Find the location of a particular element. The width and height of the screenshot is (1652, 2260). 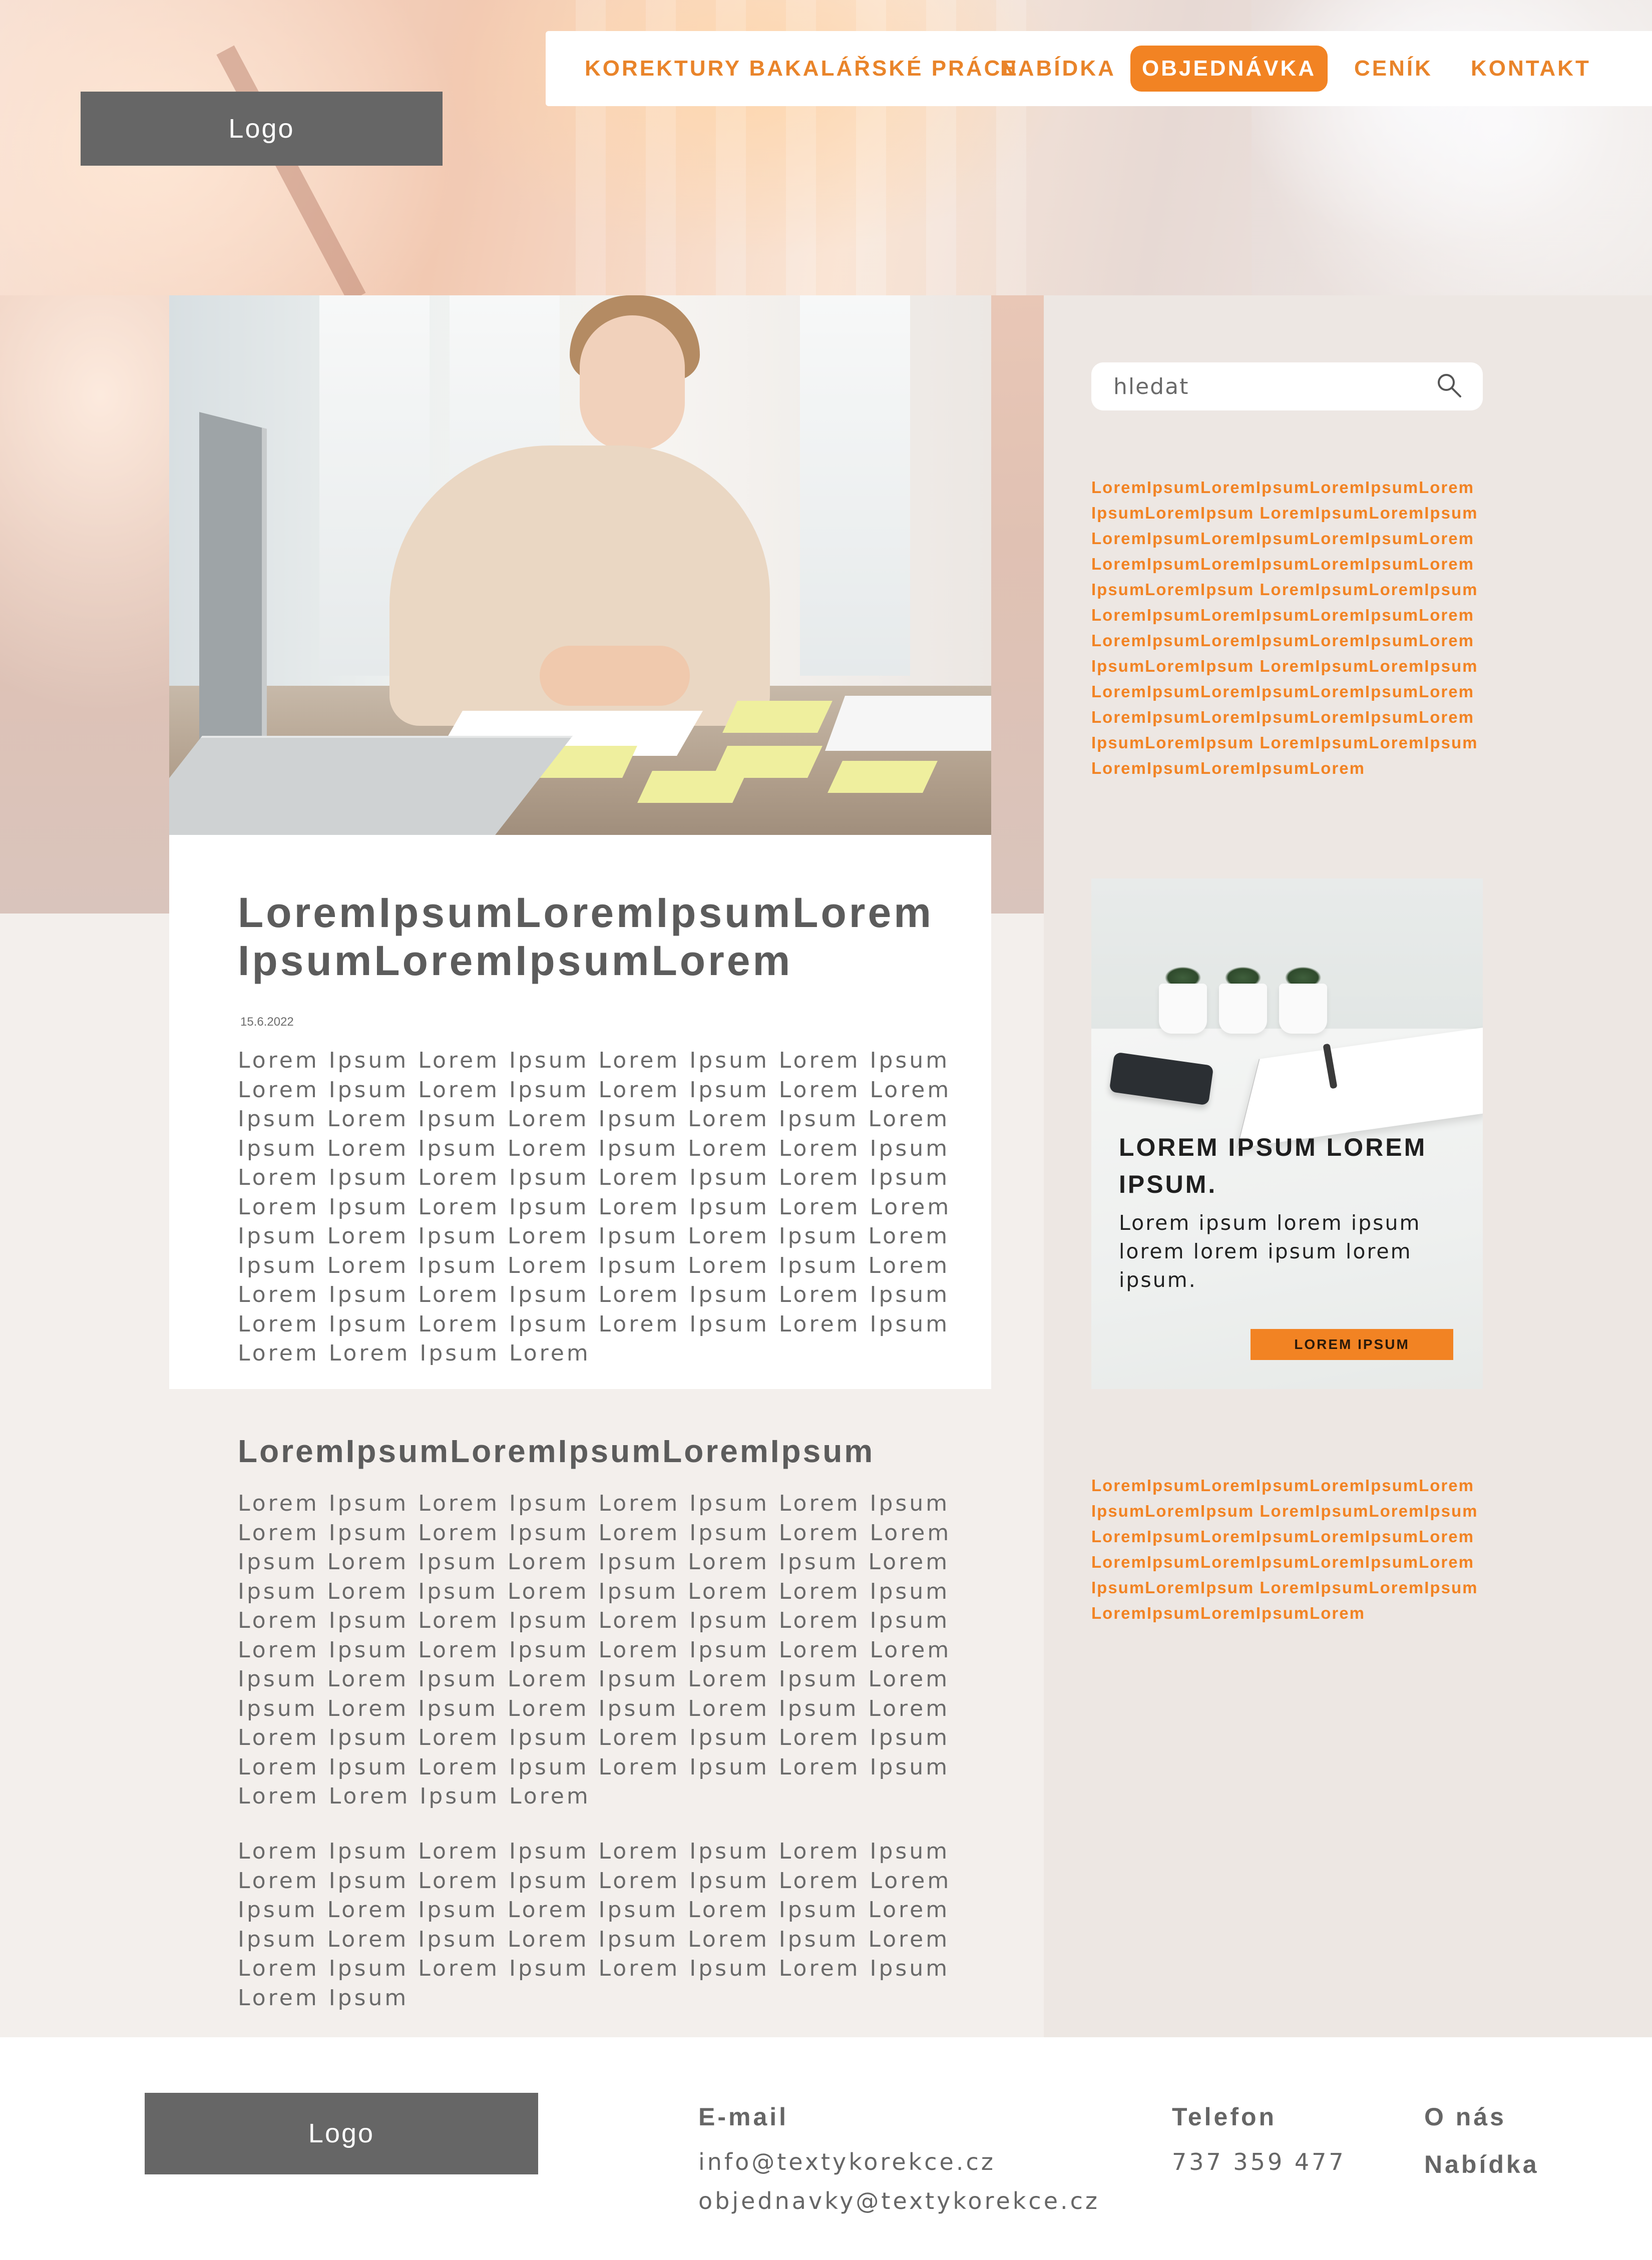

laptop-screen is located at coordinates (233, 585).